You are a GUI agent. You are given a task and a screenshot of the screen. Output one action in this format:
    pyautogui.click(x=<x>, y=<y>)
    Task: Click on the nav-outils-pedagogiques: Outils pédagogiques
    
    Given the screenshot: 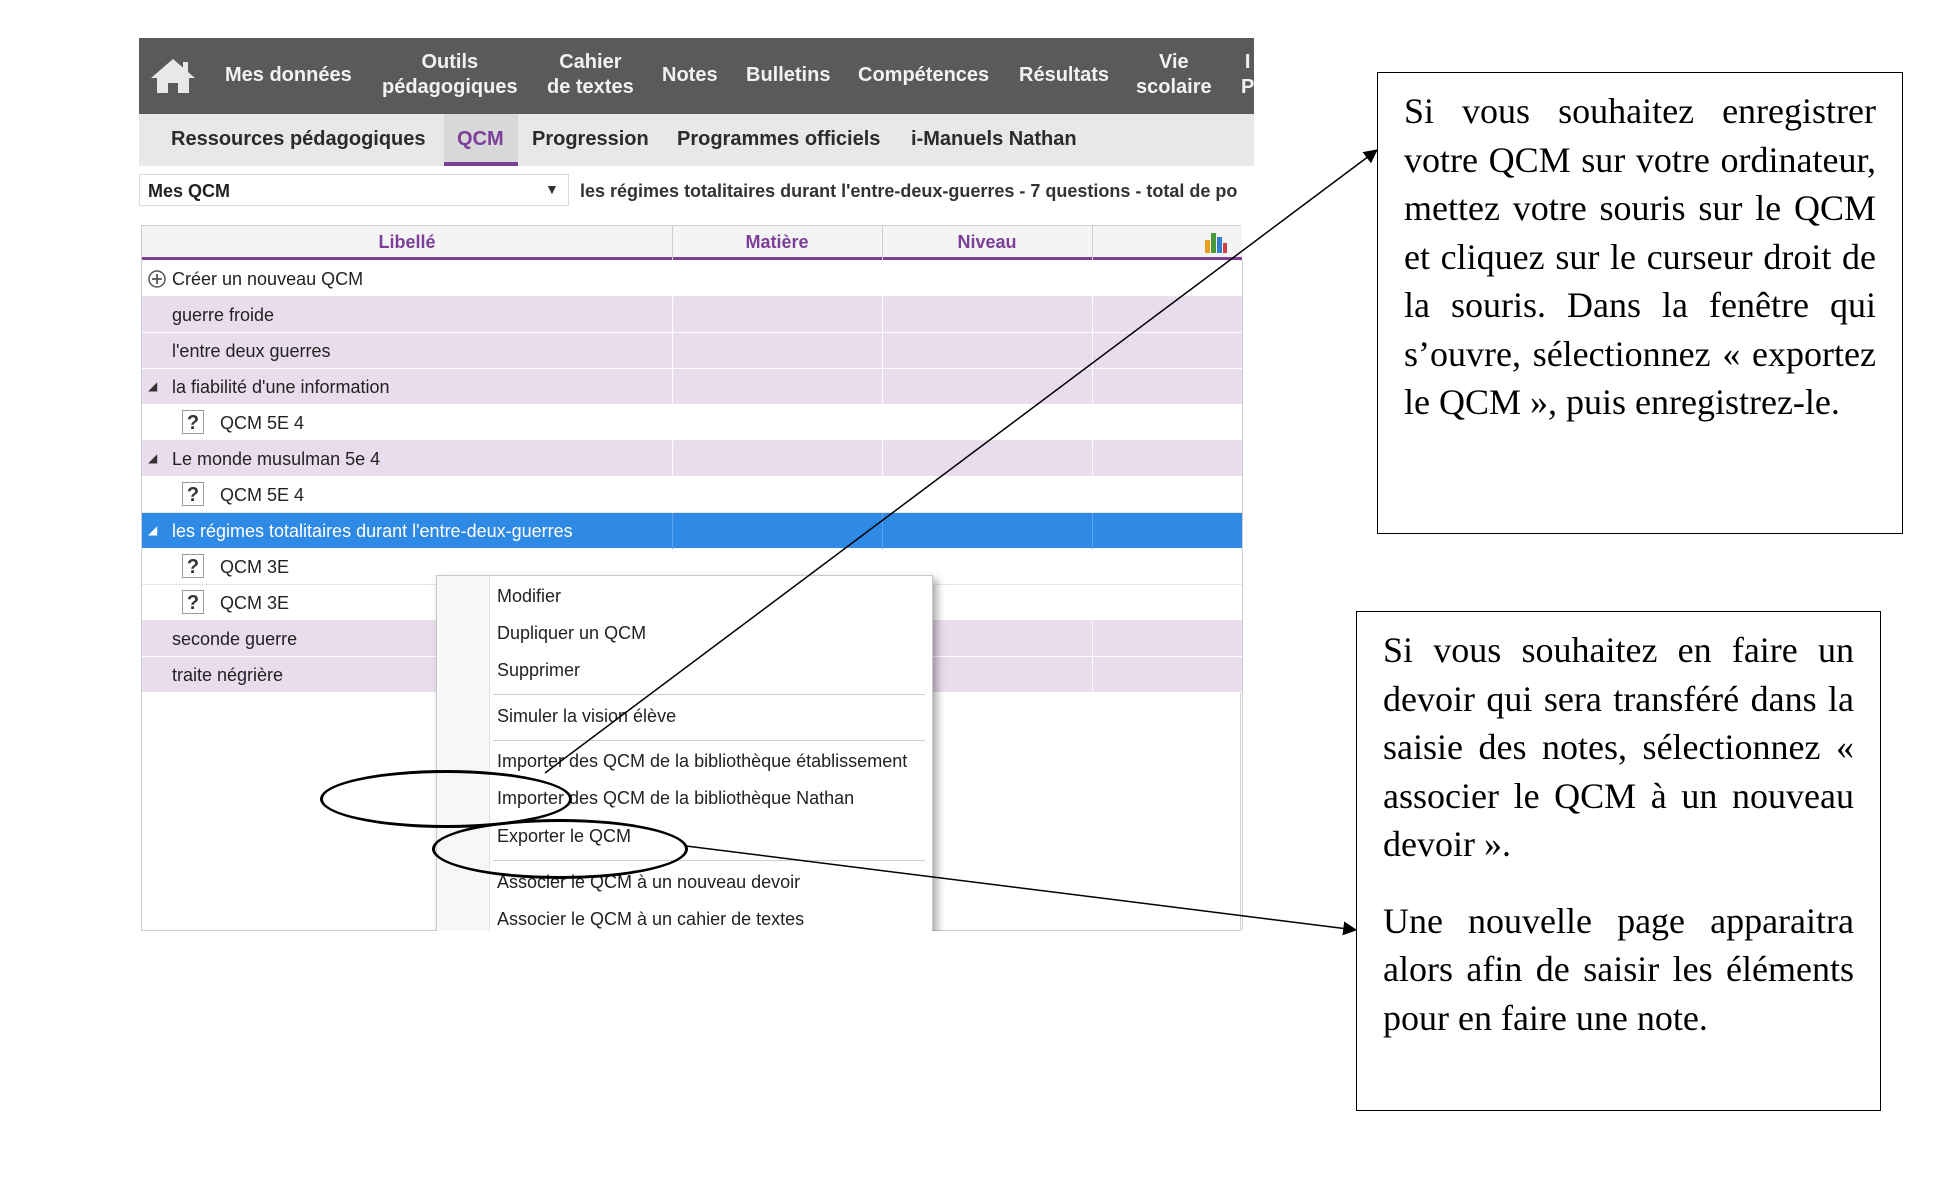 What is the action you would take?
    pyautogui.click(x=450, y=75)
    